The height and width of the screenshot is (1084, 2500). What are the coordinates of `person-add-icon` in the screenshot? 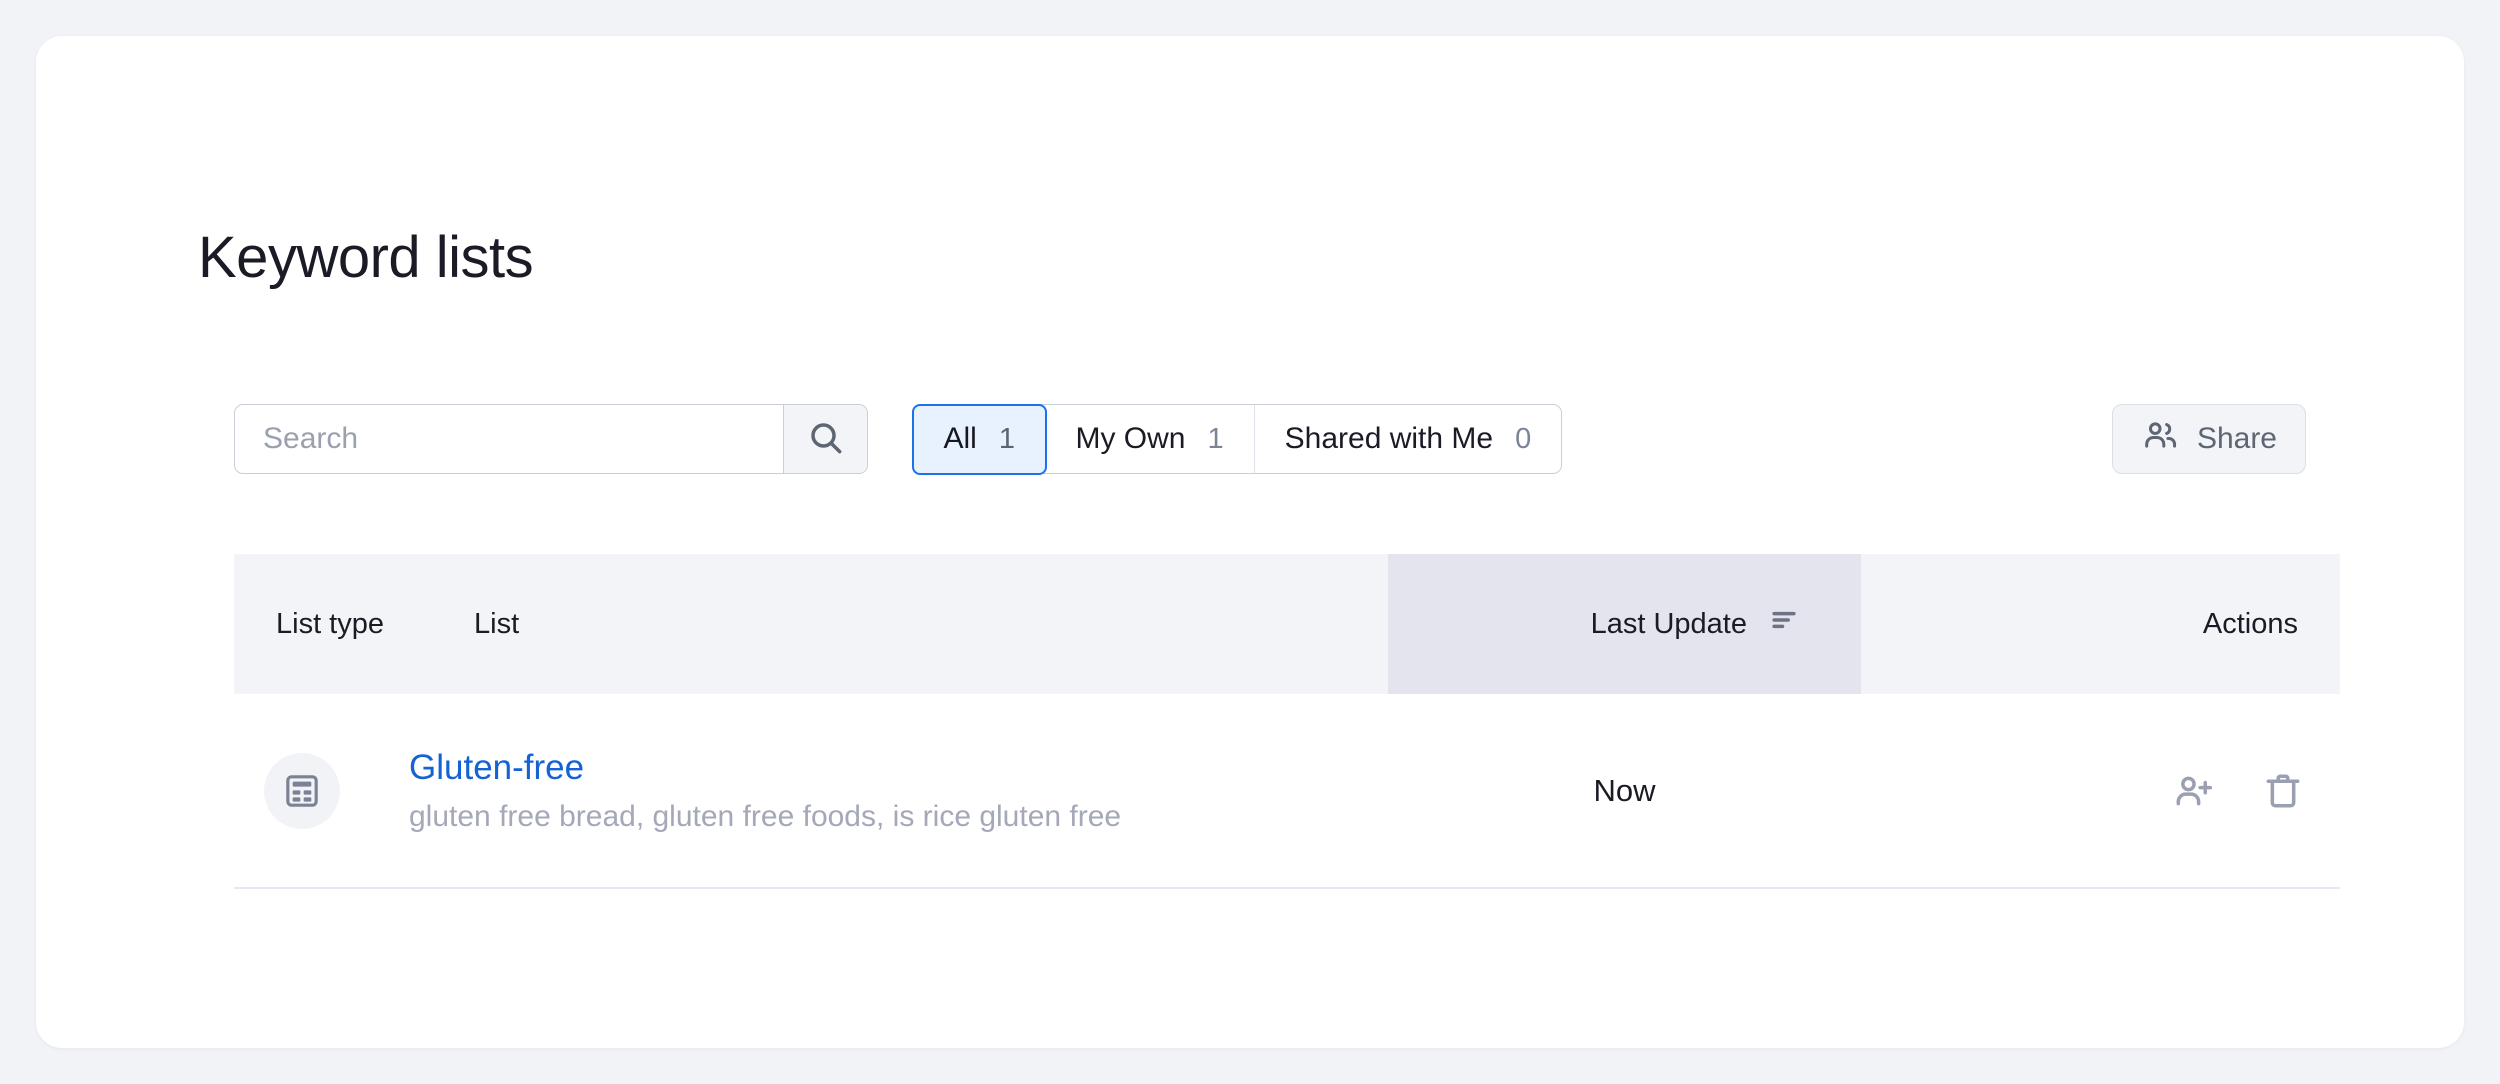 It's located at (2193, 791).